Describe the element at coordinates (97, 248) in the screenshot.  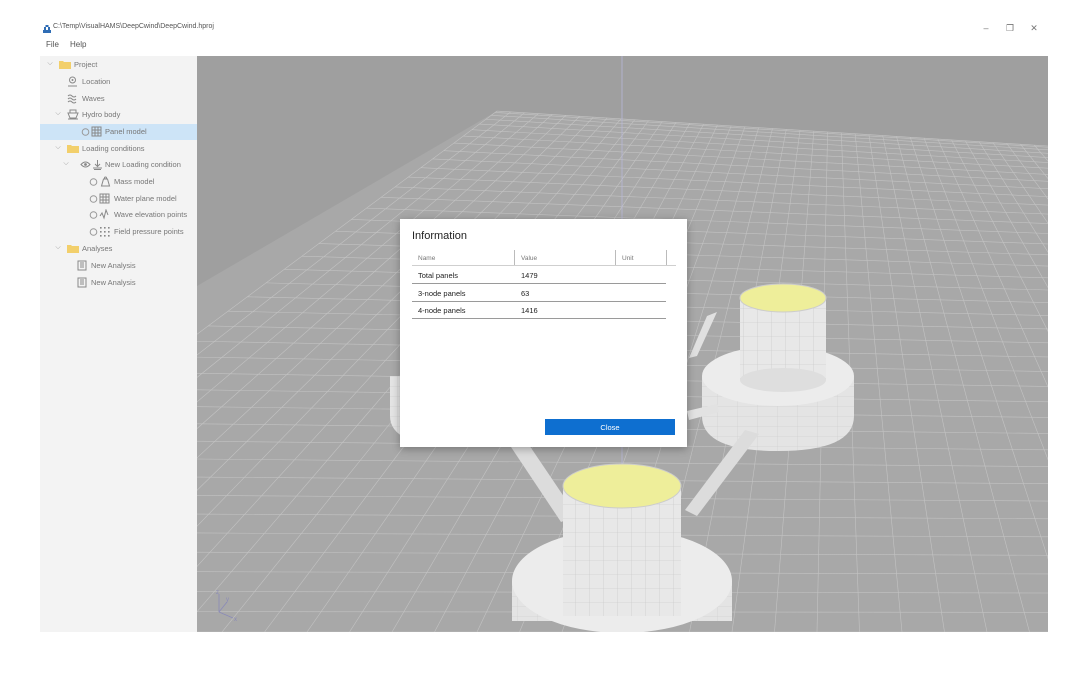
I see `tree-label: Analyses` at that location.